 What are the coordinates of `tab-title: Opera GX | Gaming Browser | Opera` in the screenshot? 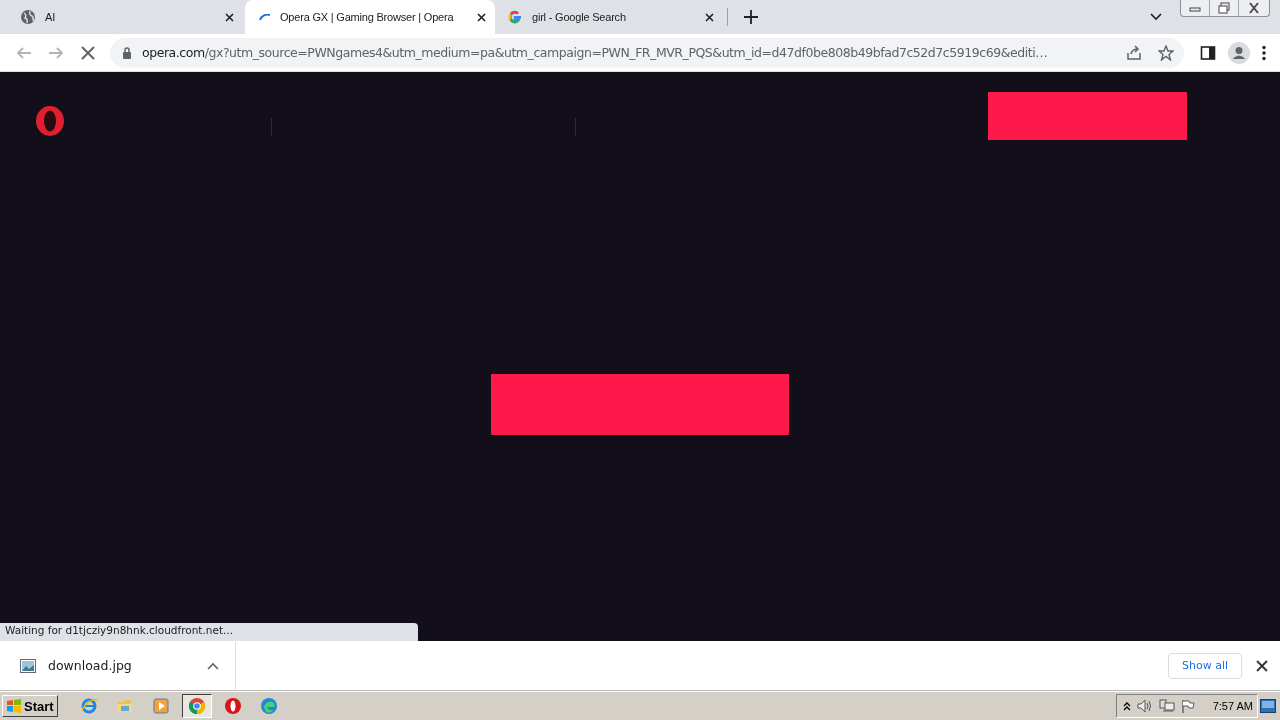 It's located at (367, 17).